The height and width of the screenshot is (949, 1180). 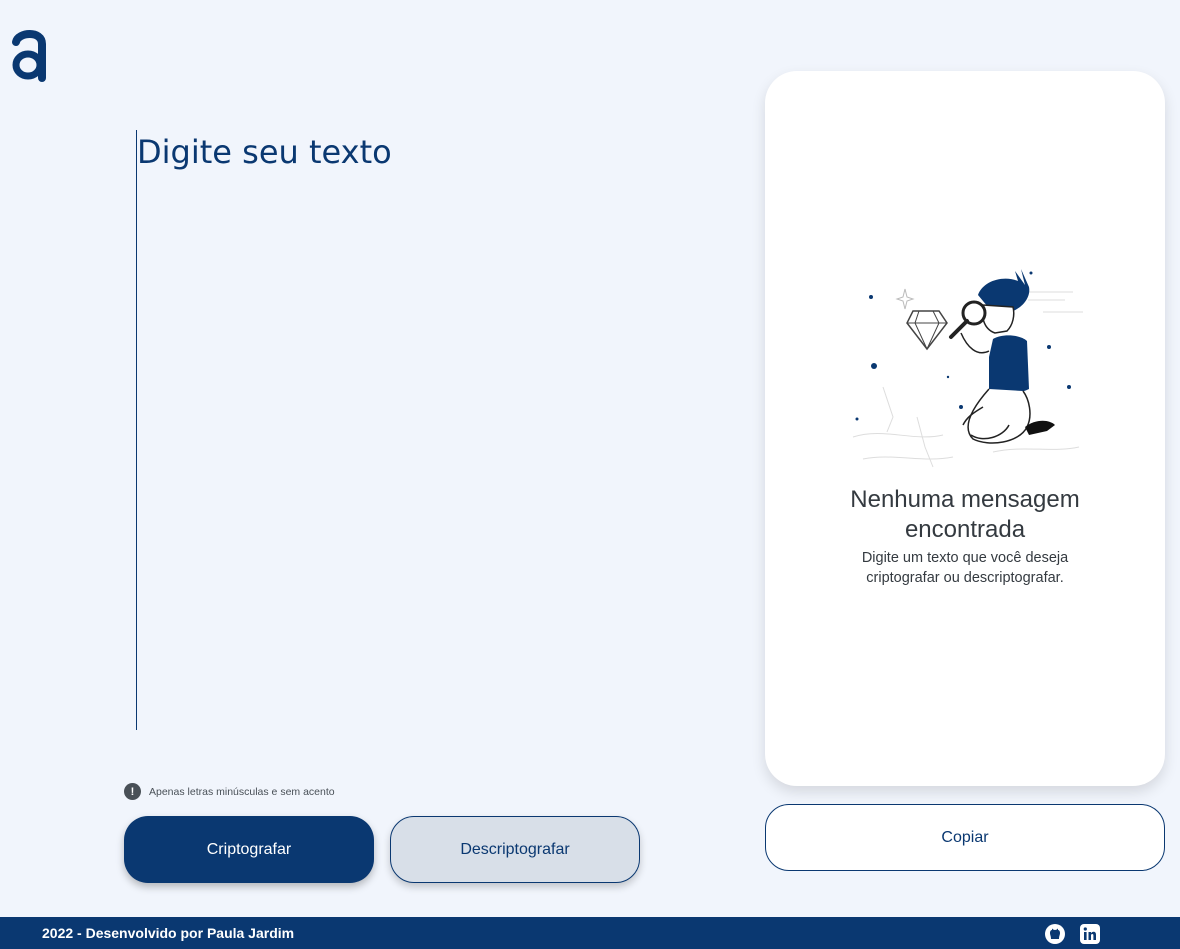 What do you see at coordinates (965, 514) in the screenshot?
I see `empty-message-title: Nenhuma mensagem encontrada` at bounding box center [965, 514].